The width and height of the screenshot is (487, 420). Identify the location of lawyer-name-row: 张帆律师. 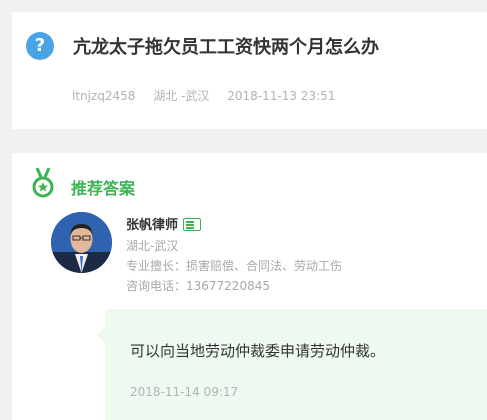
(164, 223).